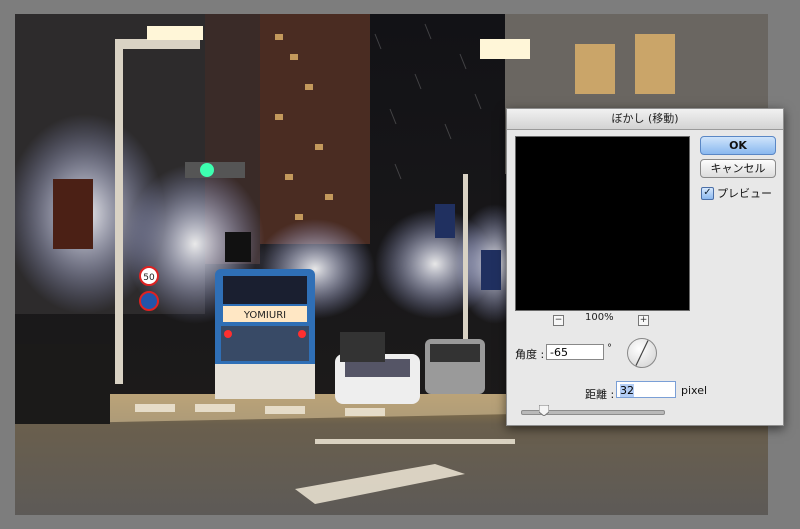 The image size is (800, 529). Describe the element at coordinates (738, 145) in the screenshot. I see `ok-button: OK` at that location.